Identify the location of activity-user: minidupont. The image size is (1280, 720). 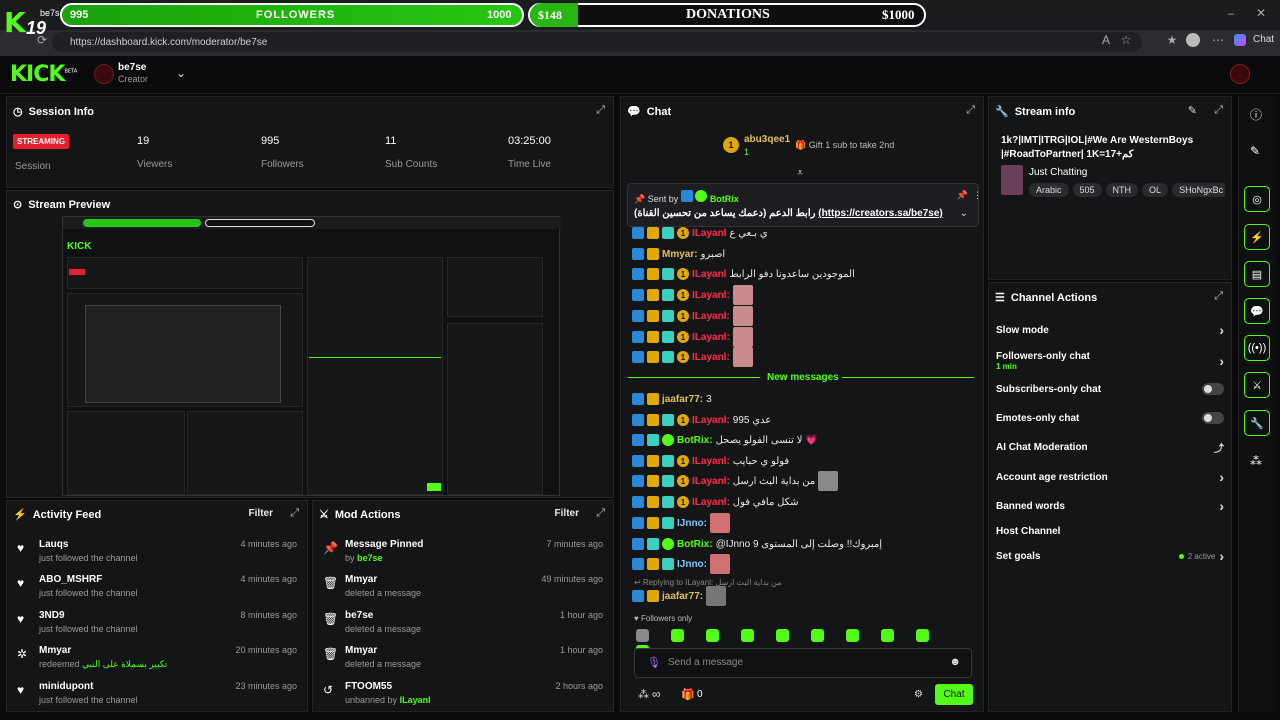
(66, 686).